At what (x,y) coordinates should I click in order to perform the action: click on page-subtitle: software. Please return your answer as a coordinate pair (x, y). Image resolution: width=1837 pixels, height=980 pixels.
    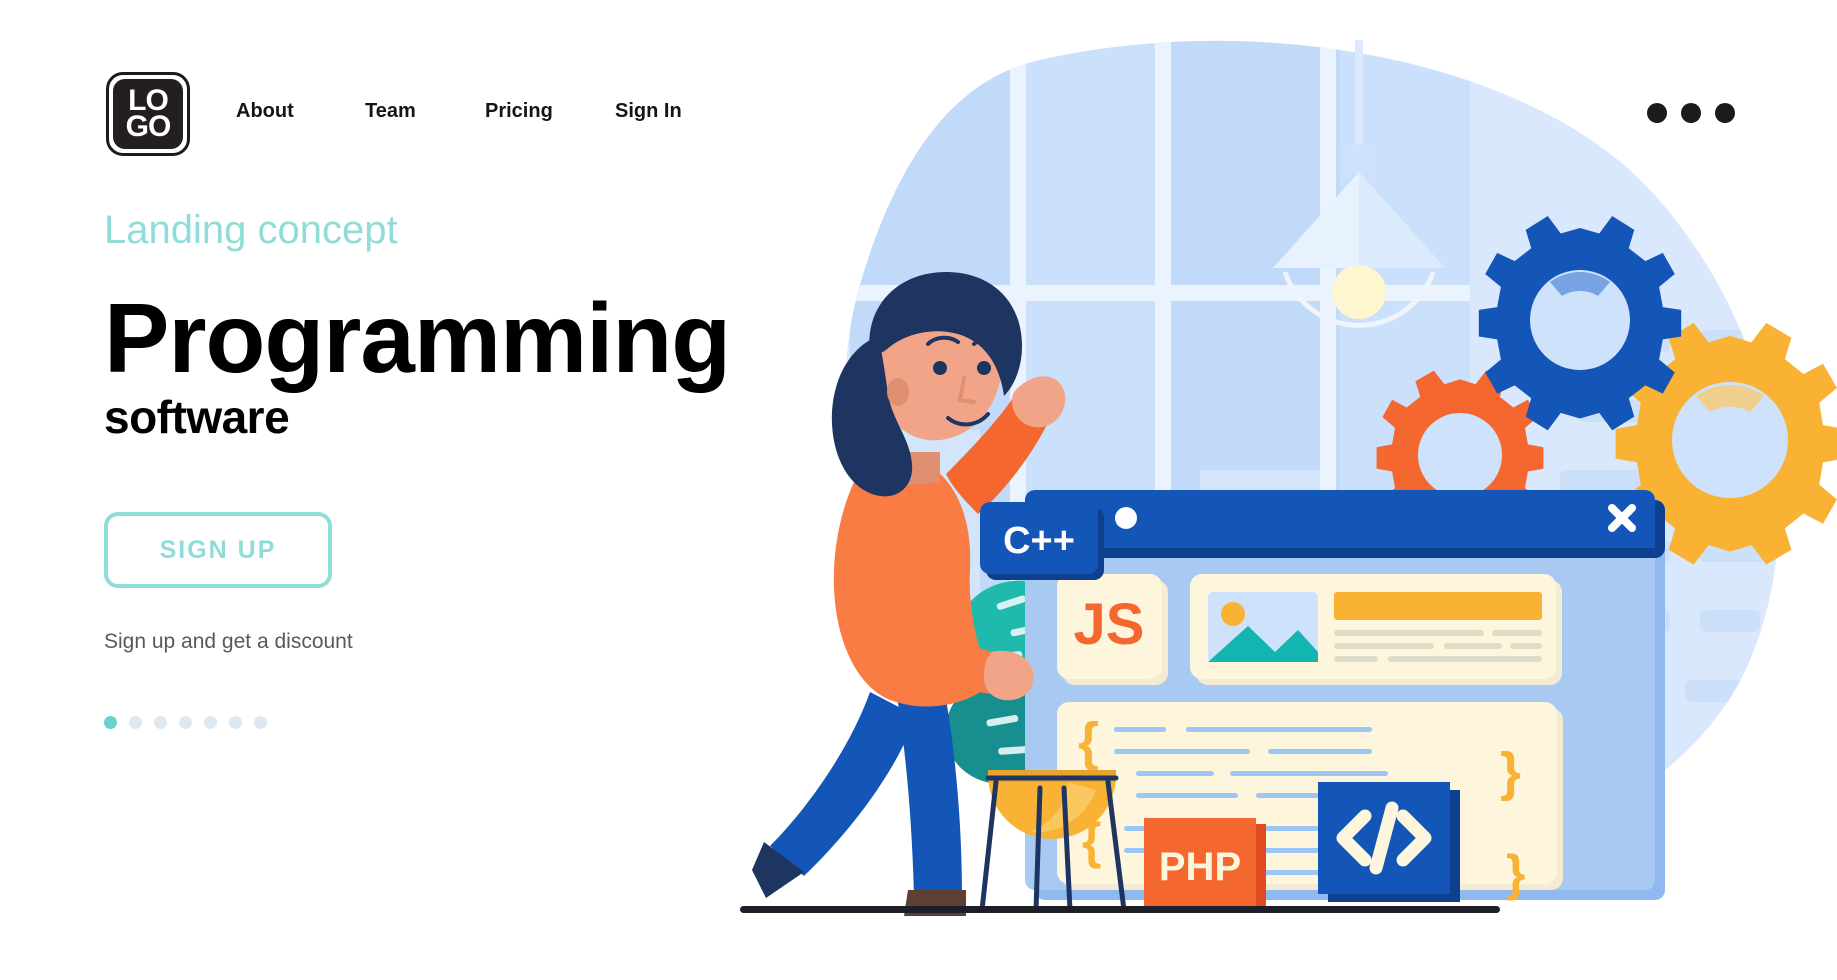
    Looking at the image, I should click on (197, 417).